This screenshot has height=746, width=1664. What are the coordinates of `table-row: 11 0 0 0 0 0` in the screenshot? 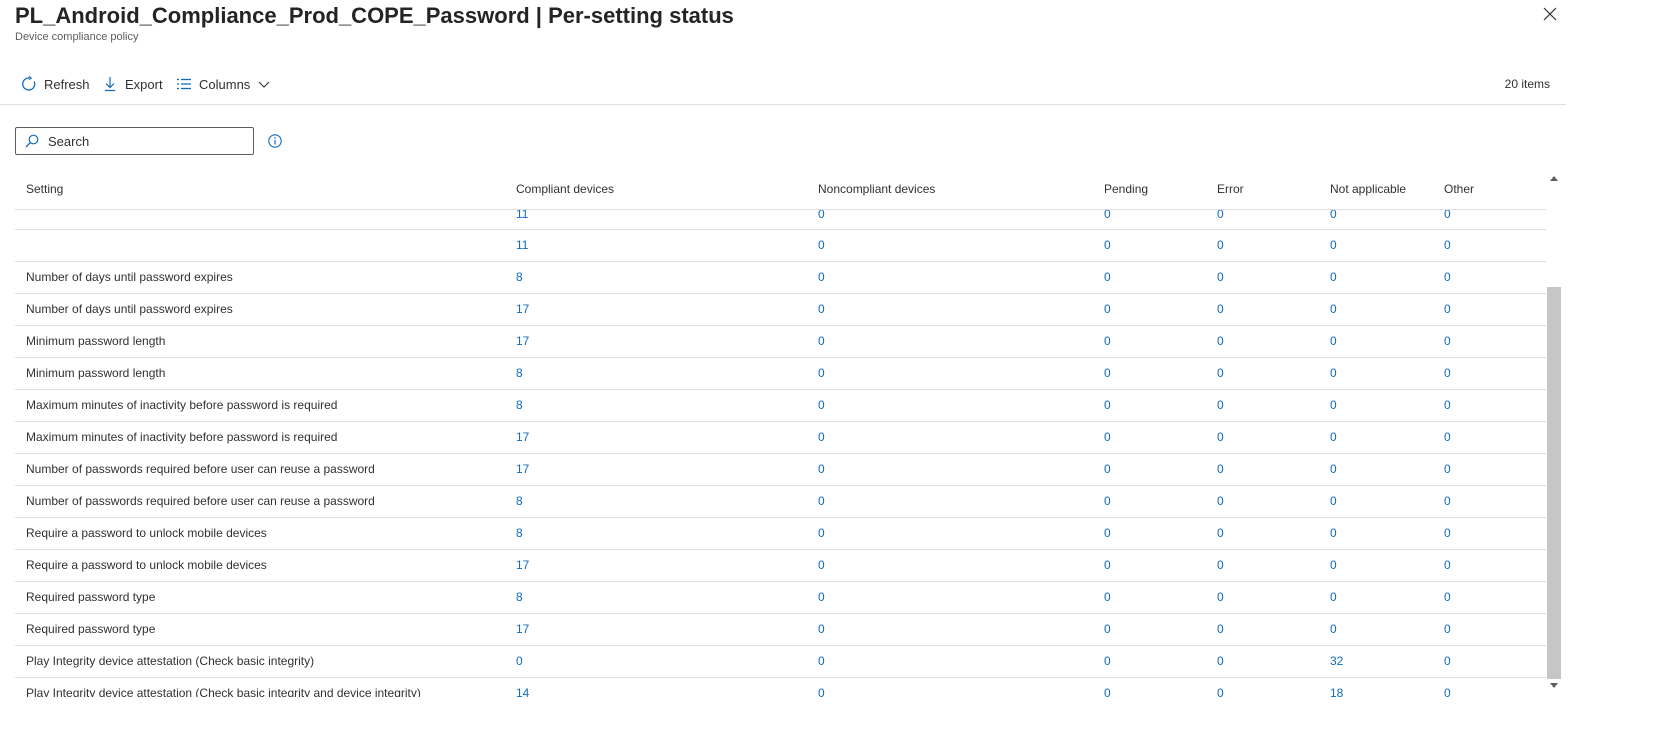 It's located at (780, 246).